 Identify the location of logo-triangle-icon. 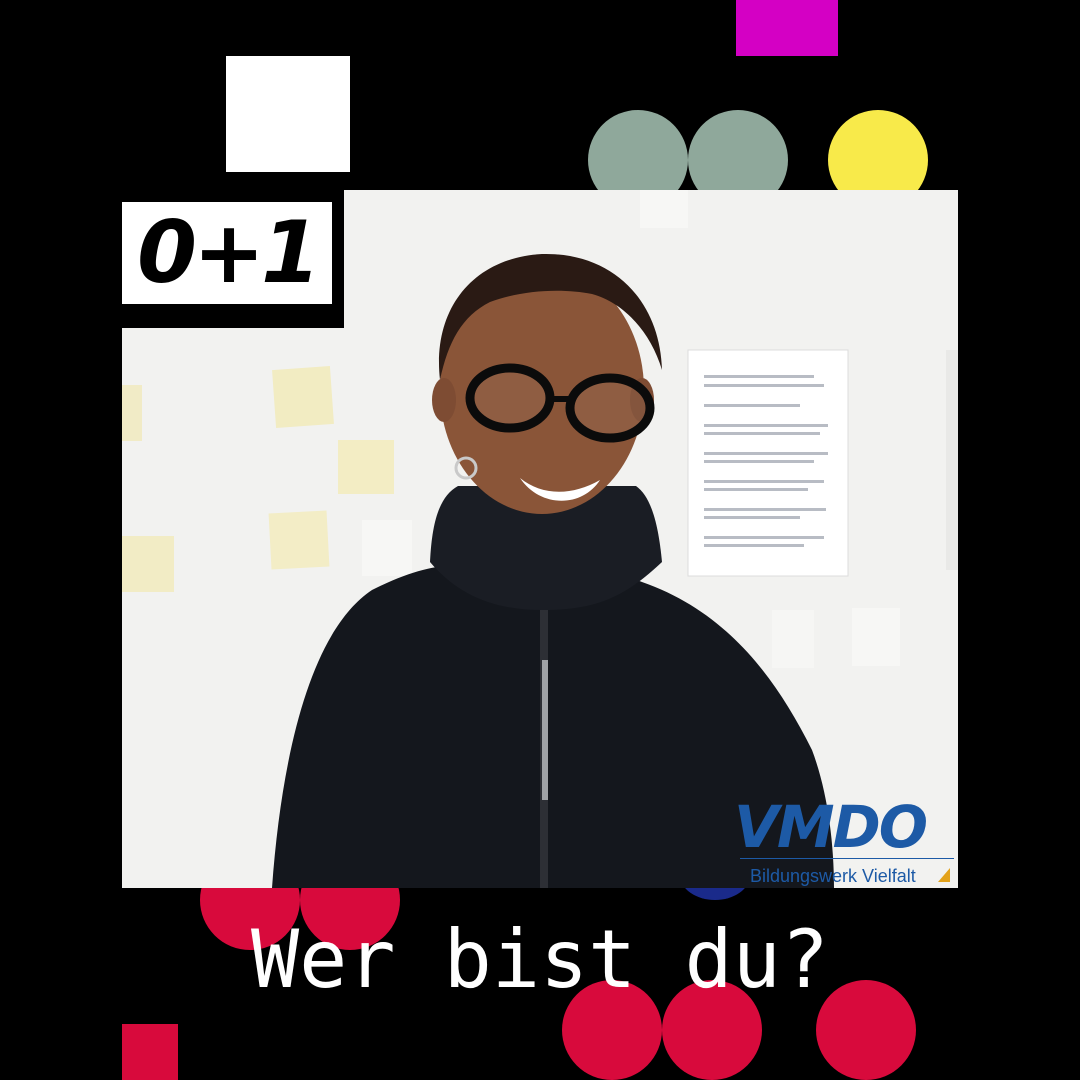
(944, 875).